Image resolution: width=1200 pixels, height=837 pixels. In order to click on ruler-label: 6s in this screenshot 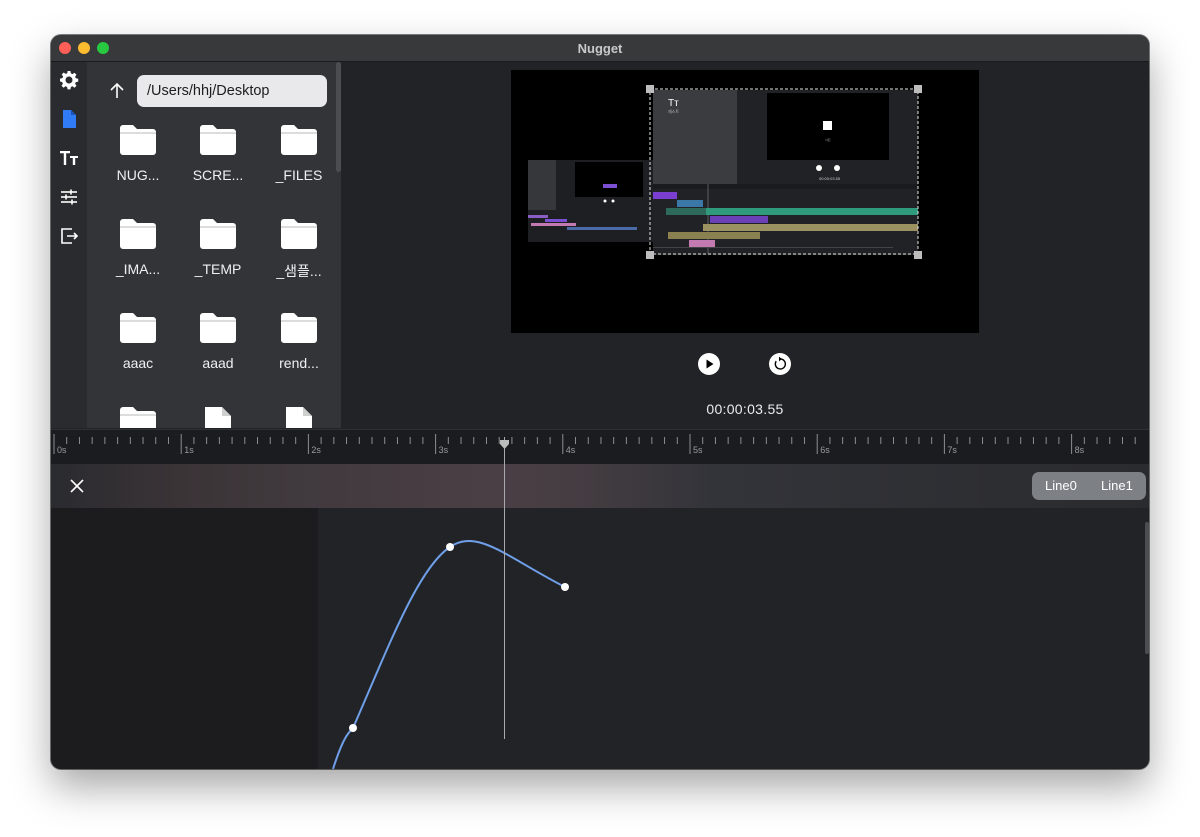, I will do `click(825, 450)`.